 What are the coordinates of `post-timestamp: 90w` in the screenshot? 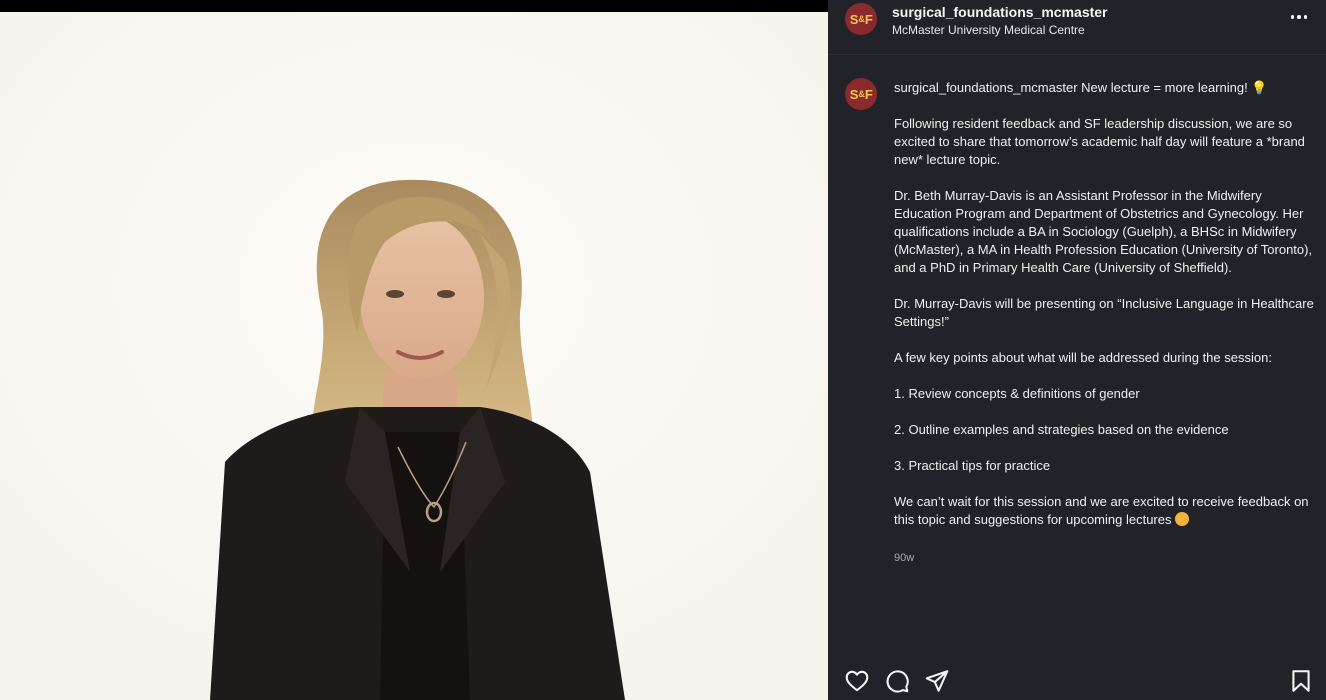 It's located at (904, 558).